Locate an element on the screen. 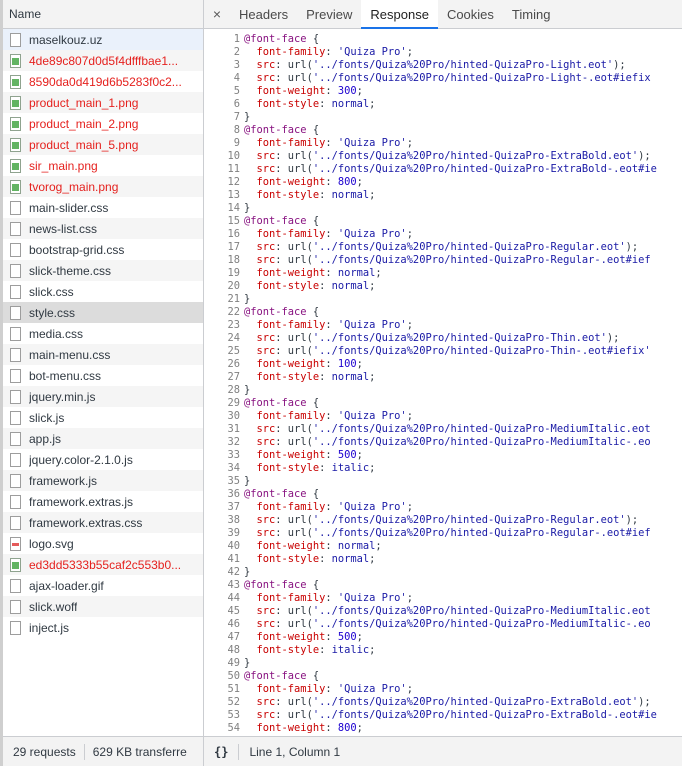 The image size is (682, 766). request-row: product_main_5.png is located at coordinates (103, 144).